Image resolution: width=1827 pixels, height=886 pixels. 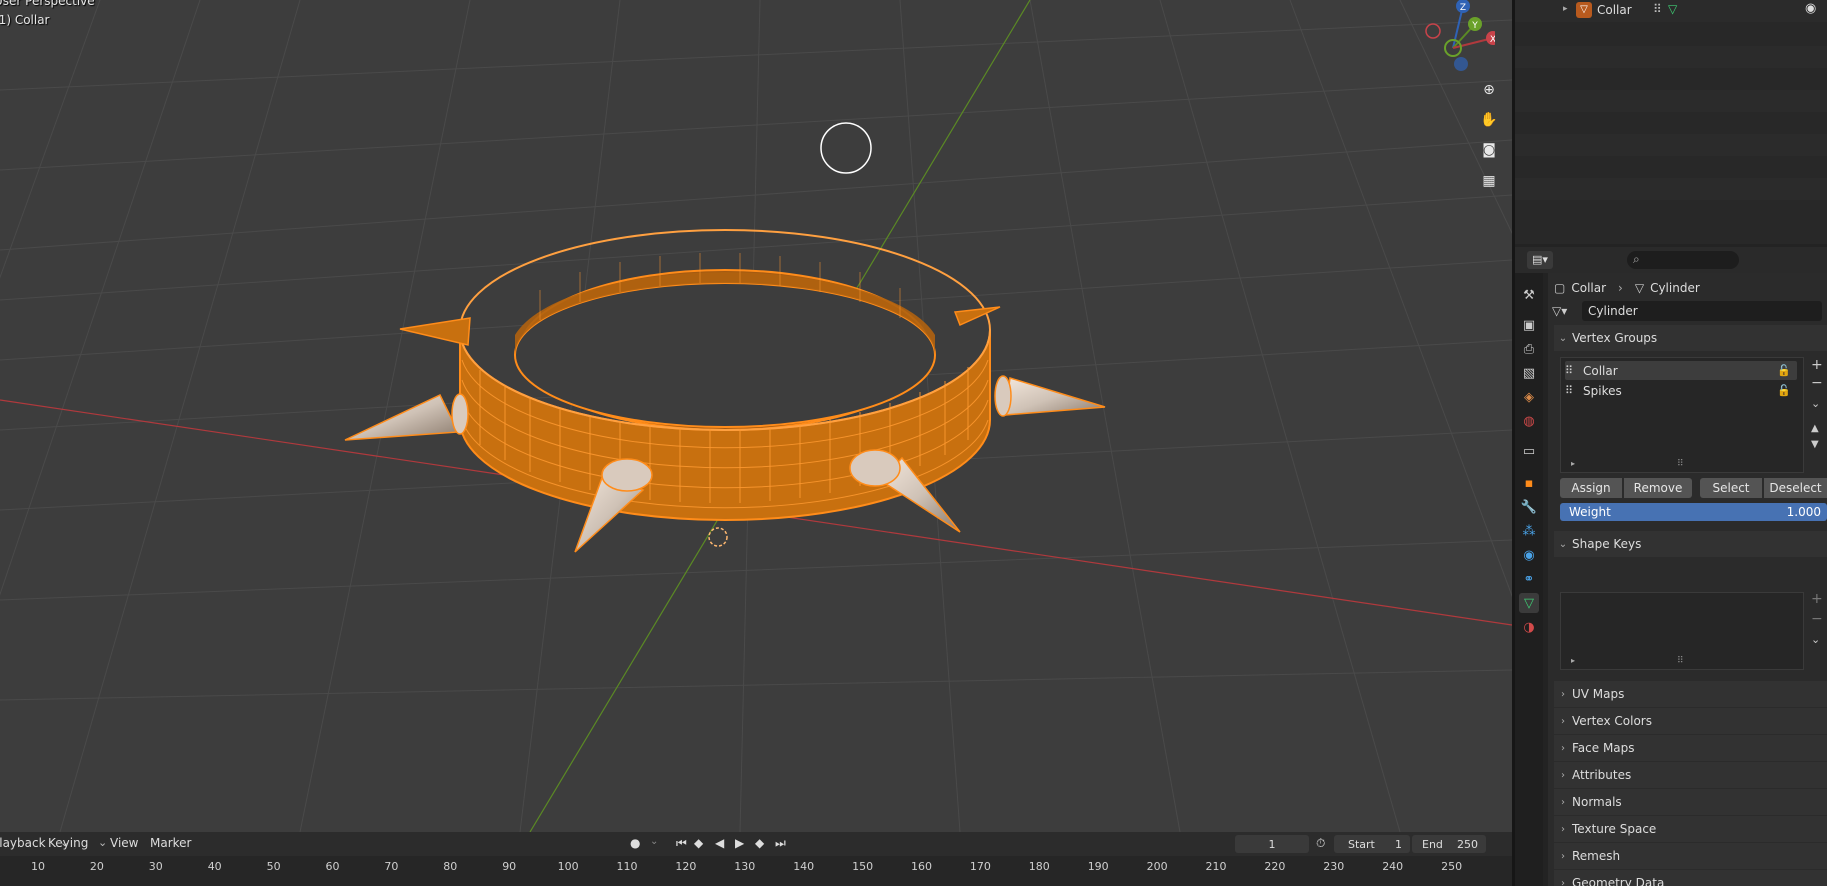 I want to click on weight-slider: Weight 1.000, so click(x=1693, y=512).